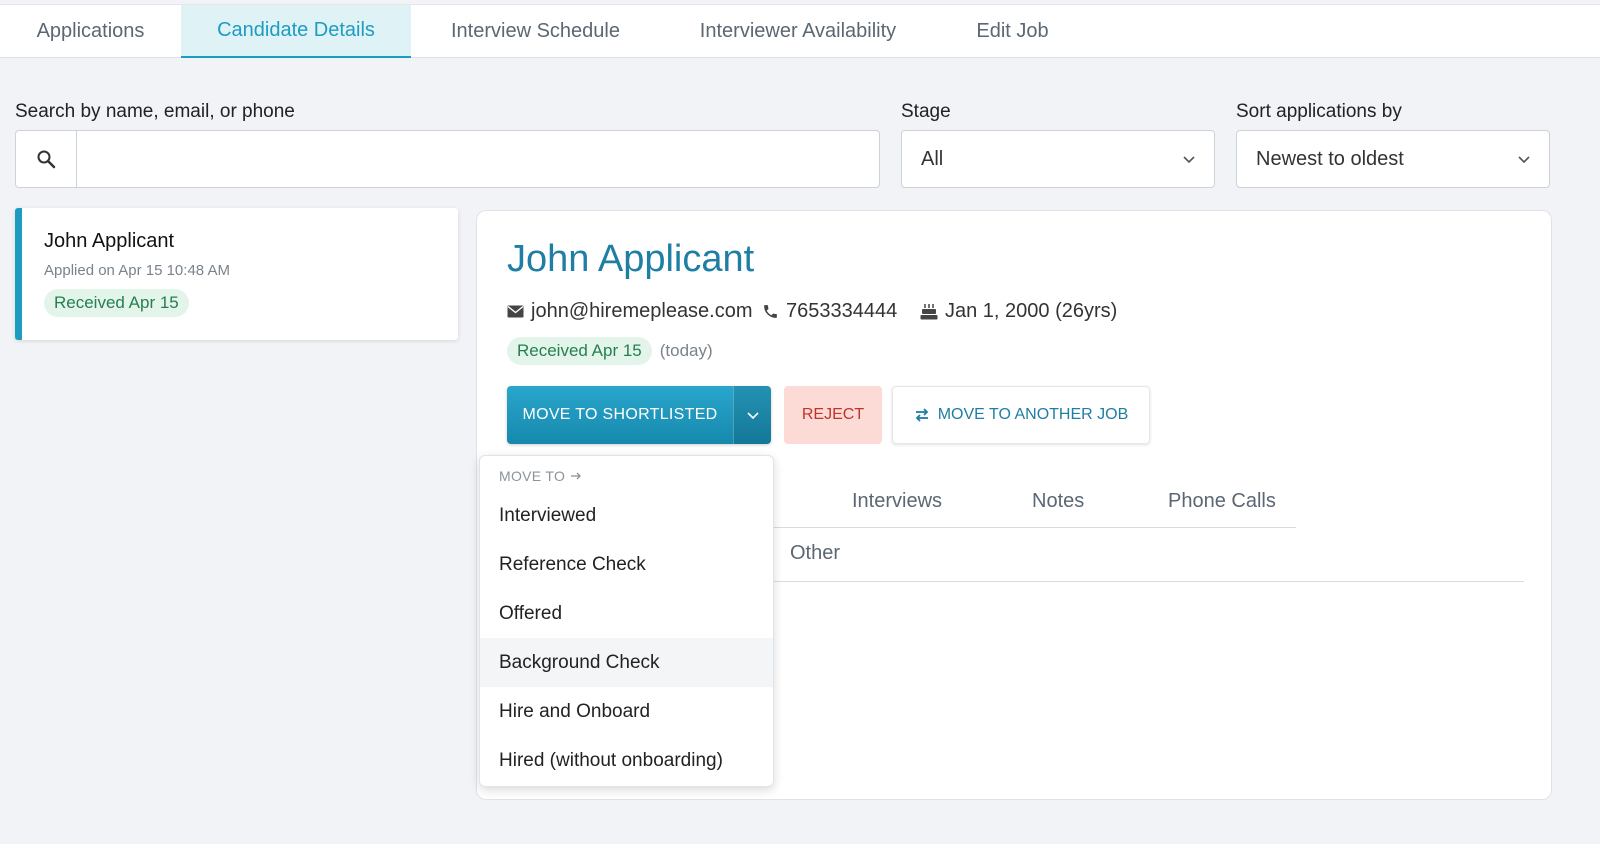 This screenshot has width=1600, height=844. I want to click on search-input, so click(478, 159).